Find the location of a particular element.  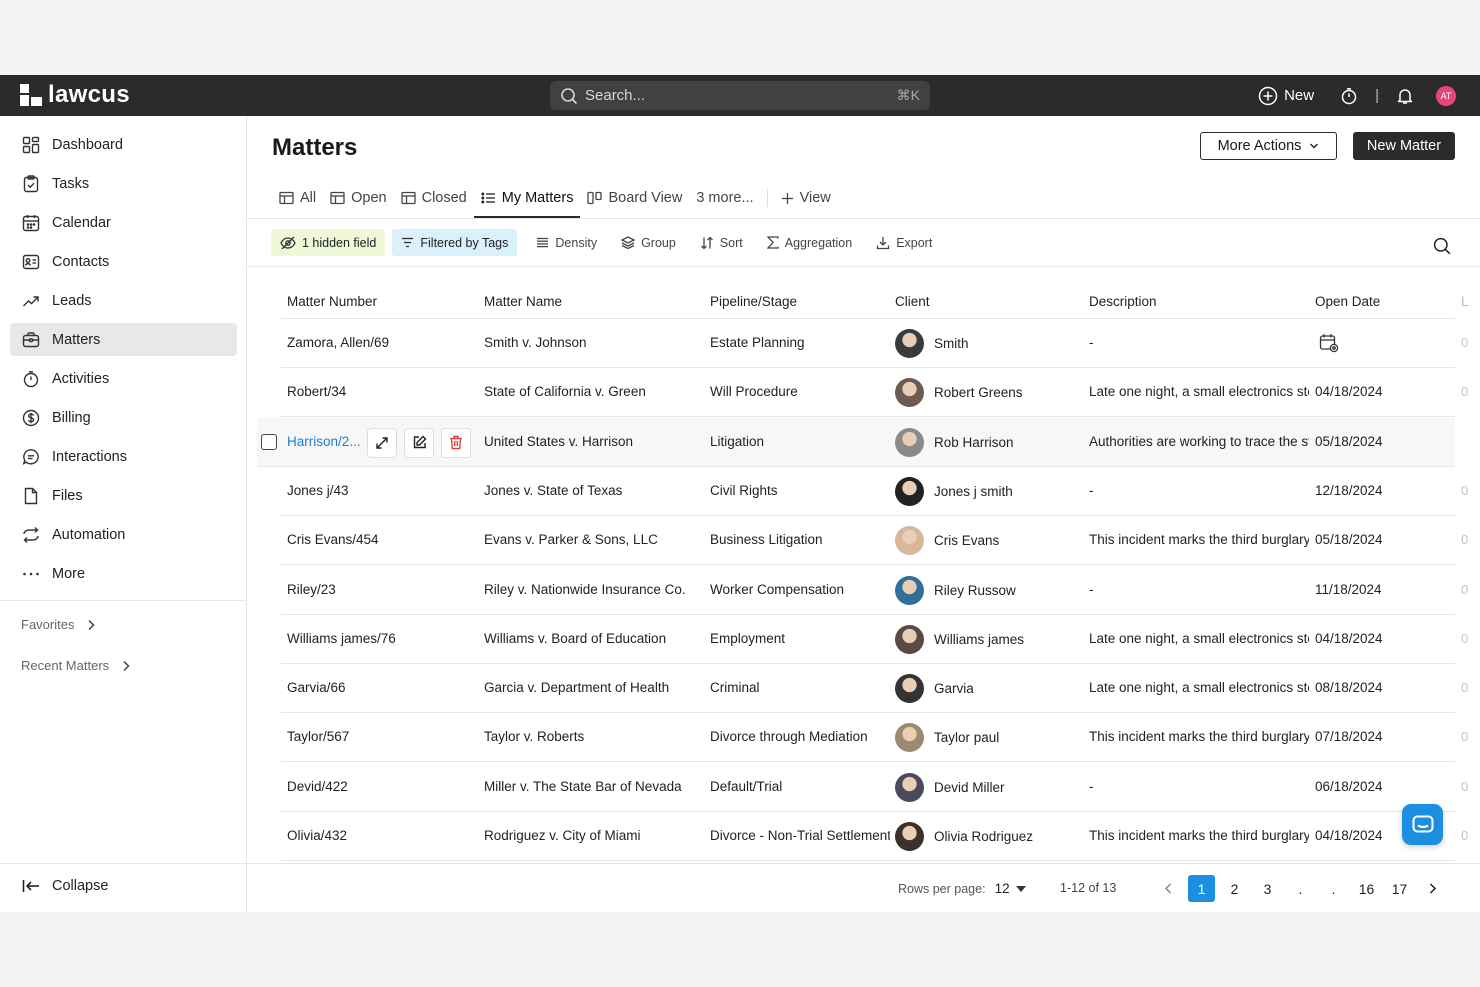

bell-icon is located at coordinates (1405, 96).